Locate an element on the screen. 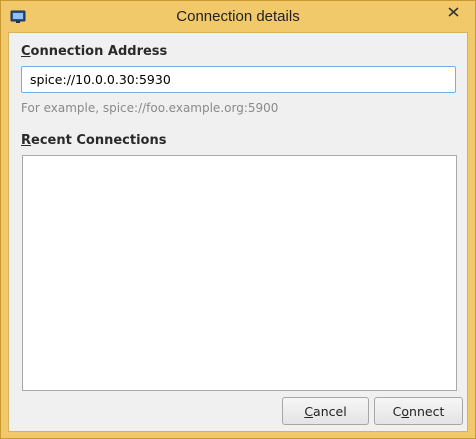 The height and width of the screenshot is (439, 476). connect-button: Co nnect is located at coordinates (418, 411).